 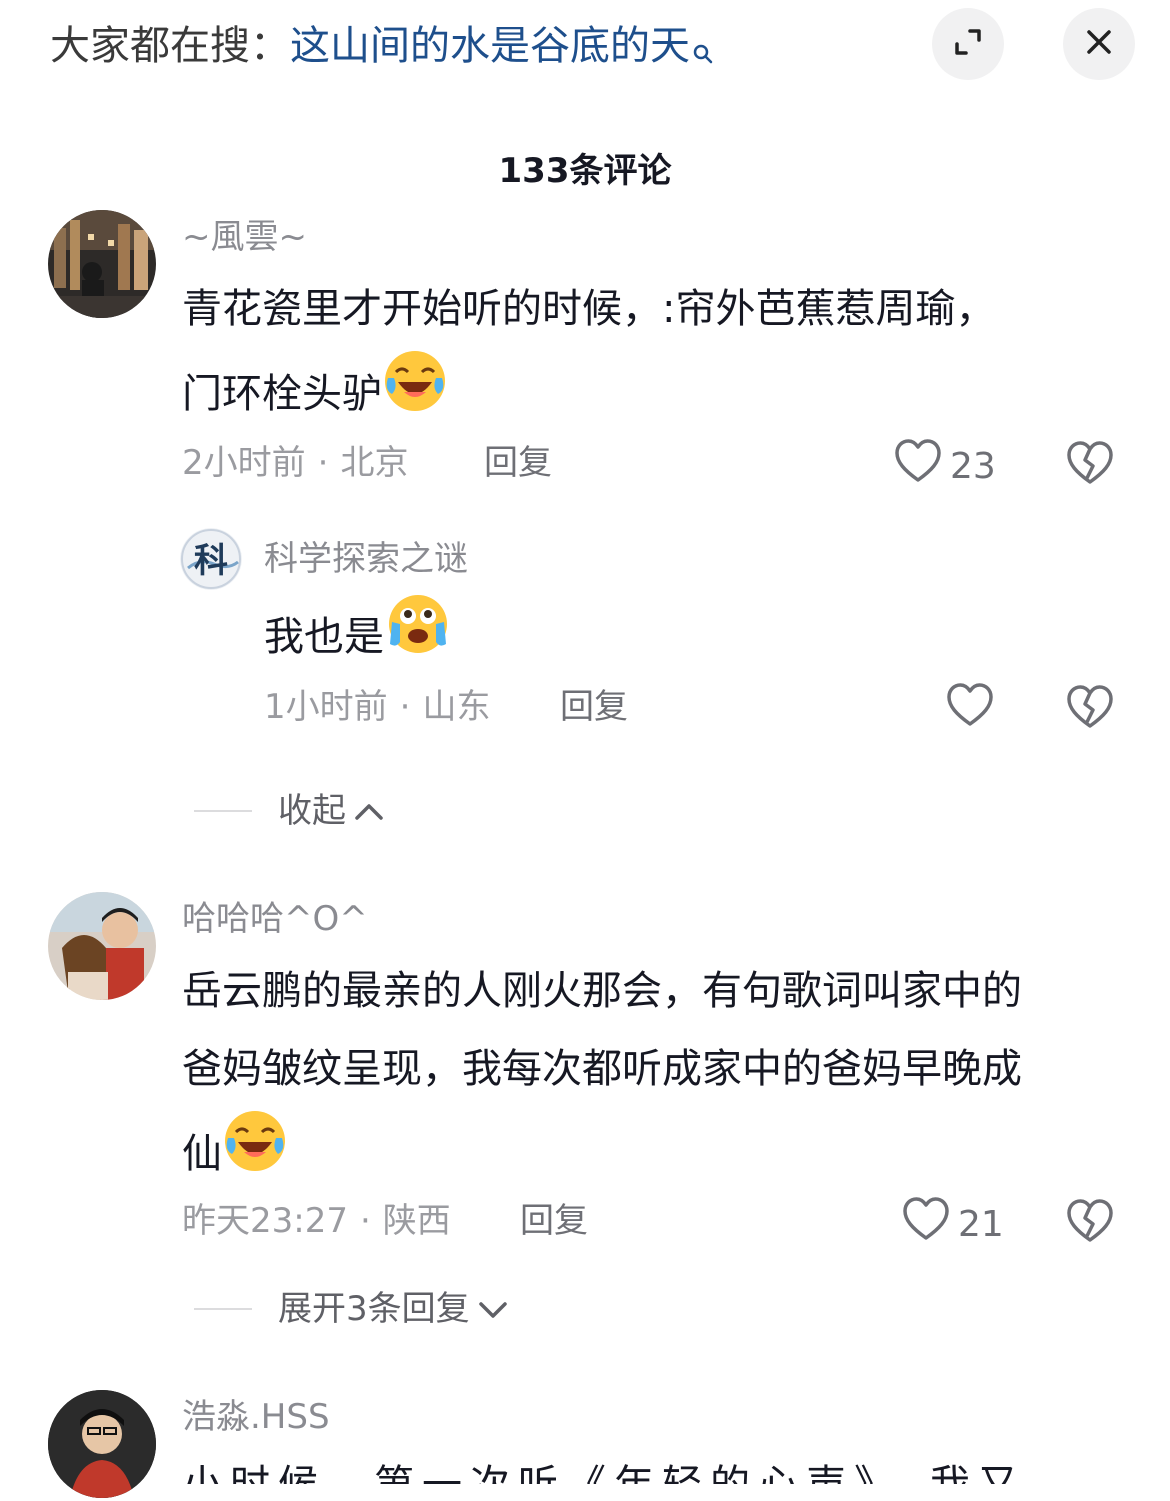 I want to click on comment-text-line: 仙, so click(x=202, y=1154).